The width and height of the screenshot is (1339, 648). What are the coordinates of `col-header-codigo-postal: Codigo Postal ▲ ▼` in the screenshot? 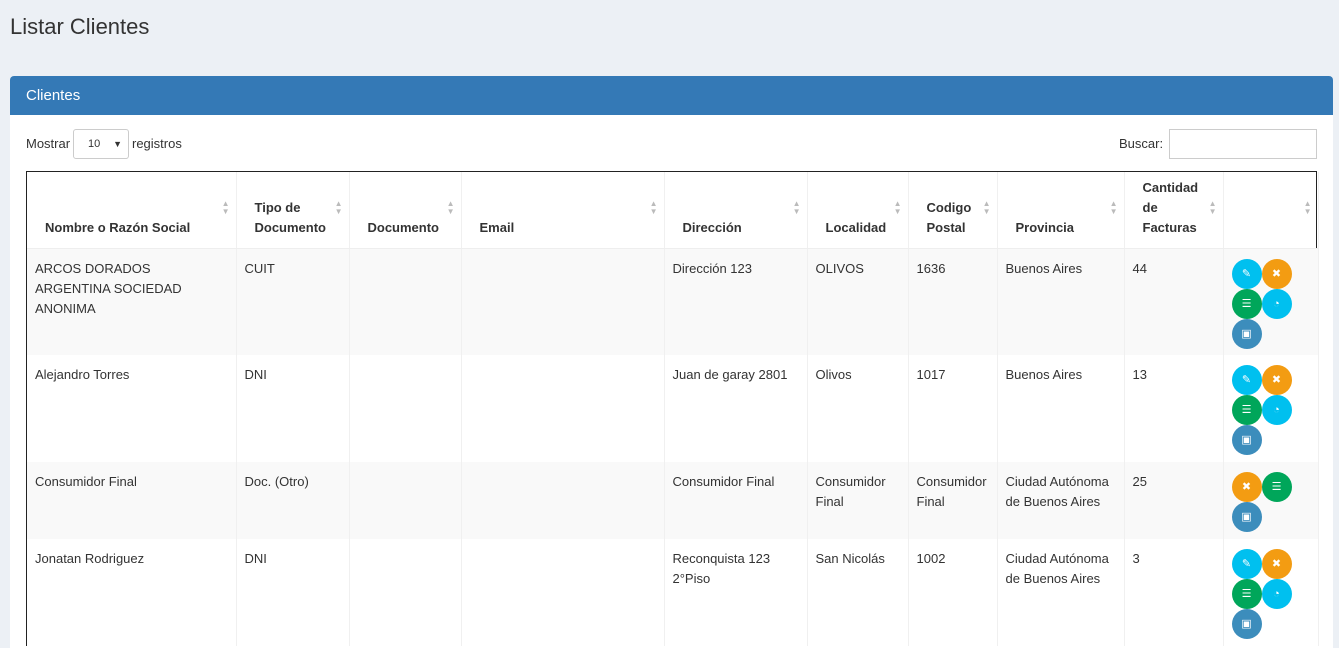 It's located at (953, 210).